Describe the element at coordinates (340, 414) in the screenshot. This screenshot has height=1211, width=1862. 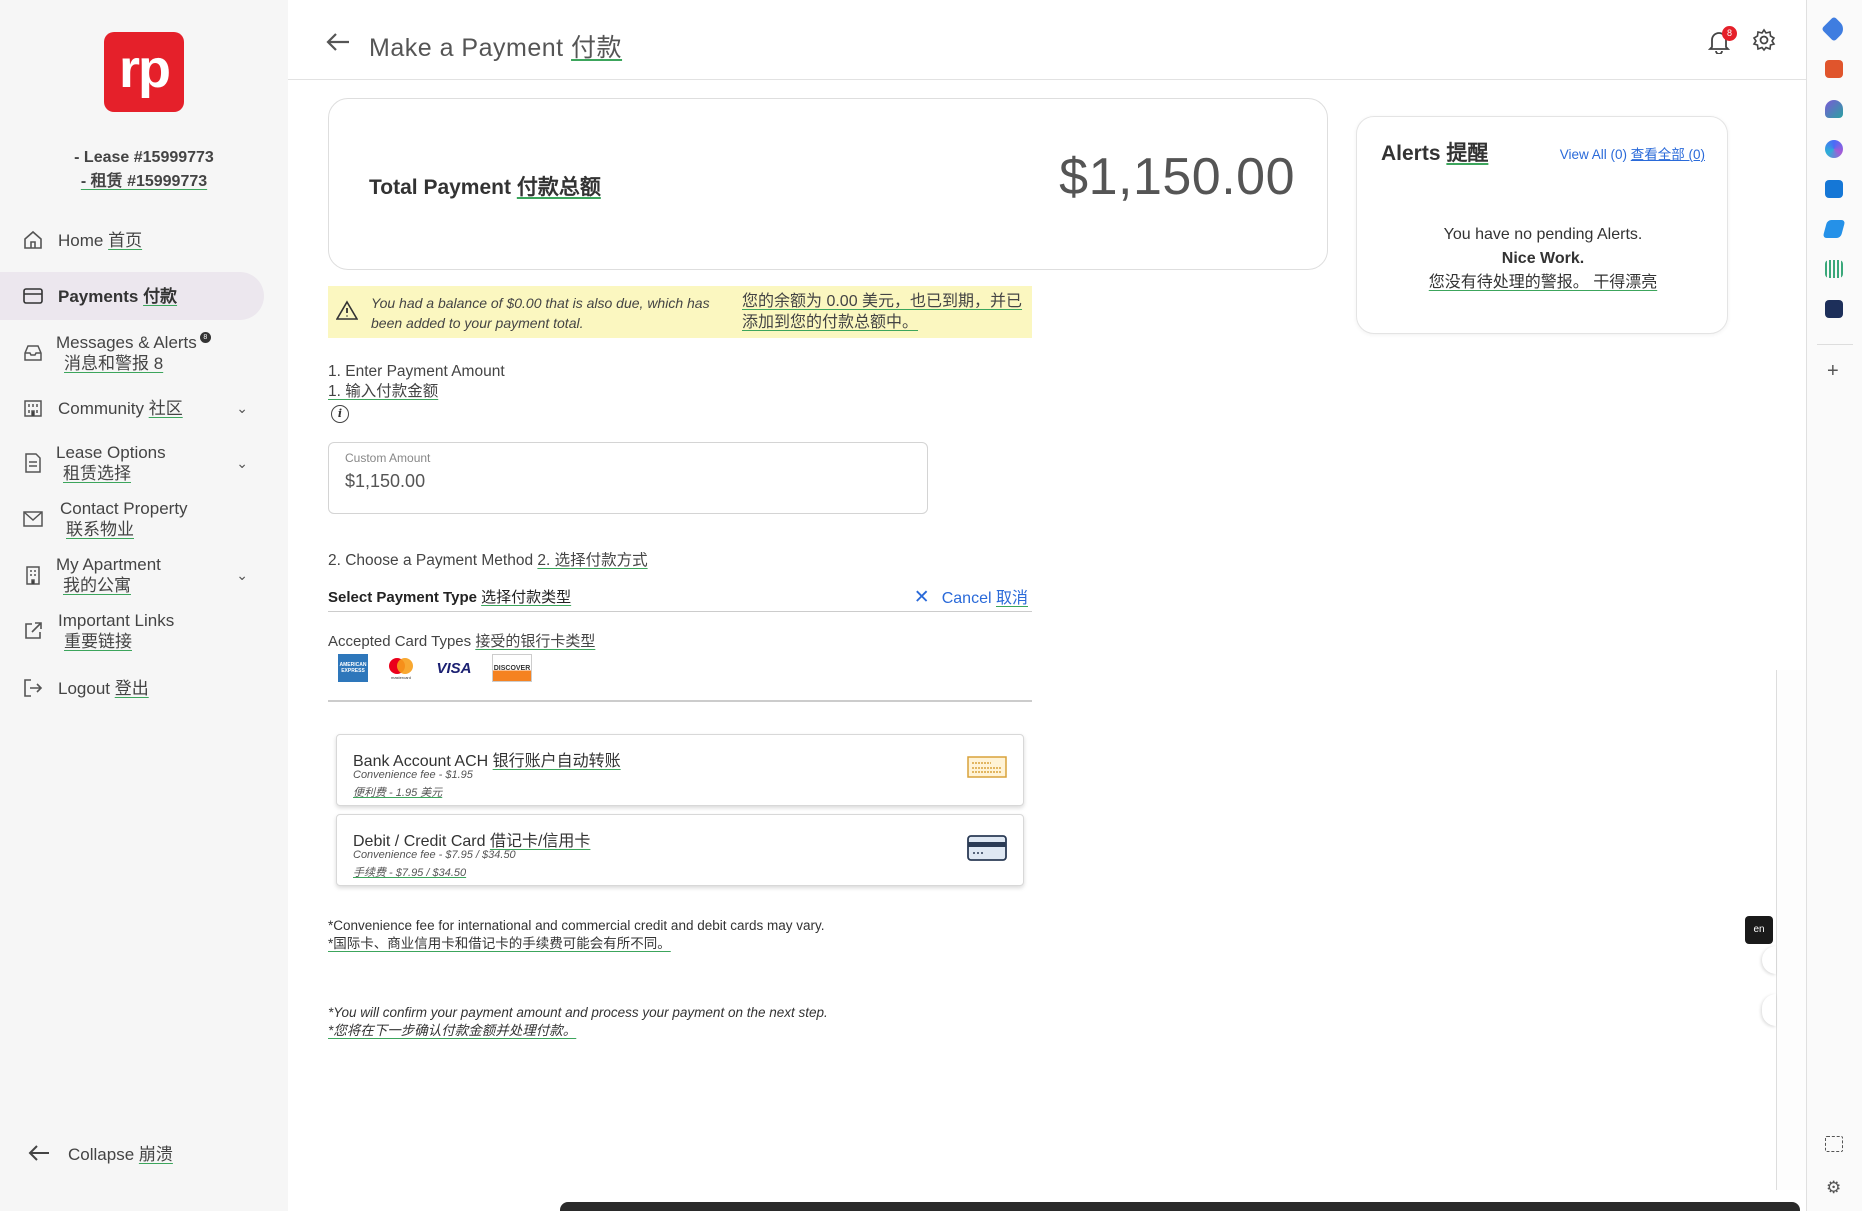
I see `info-icon: i` at that location.